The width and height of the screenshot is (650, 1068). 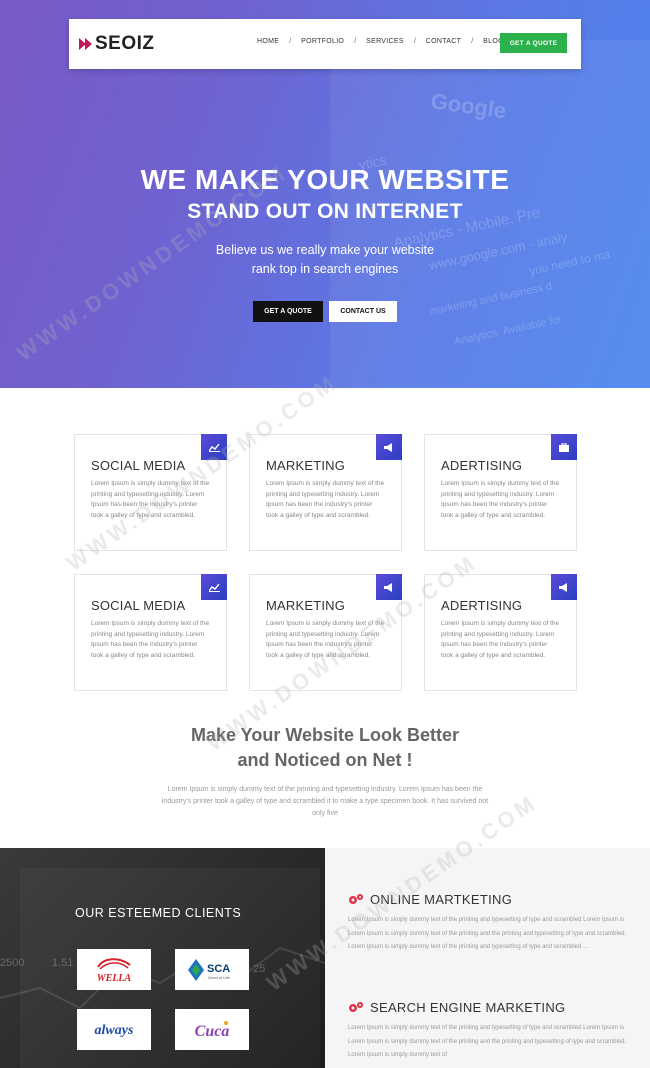 I want to click on nav-contact: CONTACT, so click(x=443, y=41).